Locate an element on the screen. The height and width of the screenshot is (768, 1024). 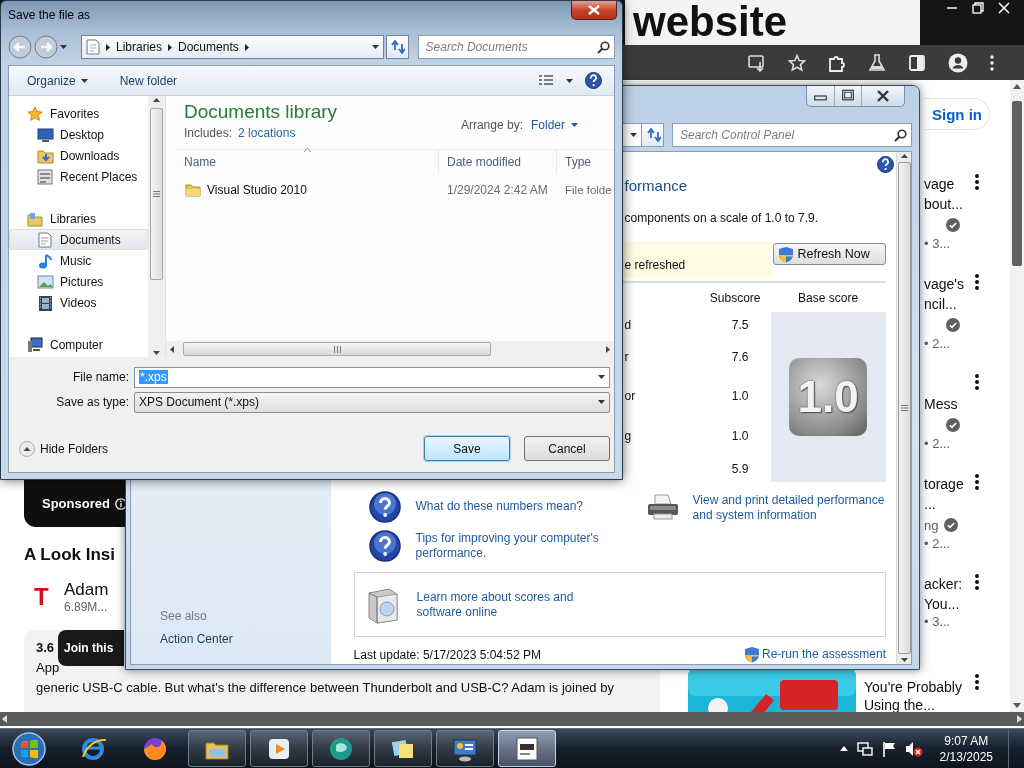
start-button is located at coordinates (29, 748).